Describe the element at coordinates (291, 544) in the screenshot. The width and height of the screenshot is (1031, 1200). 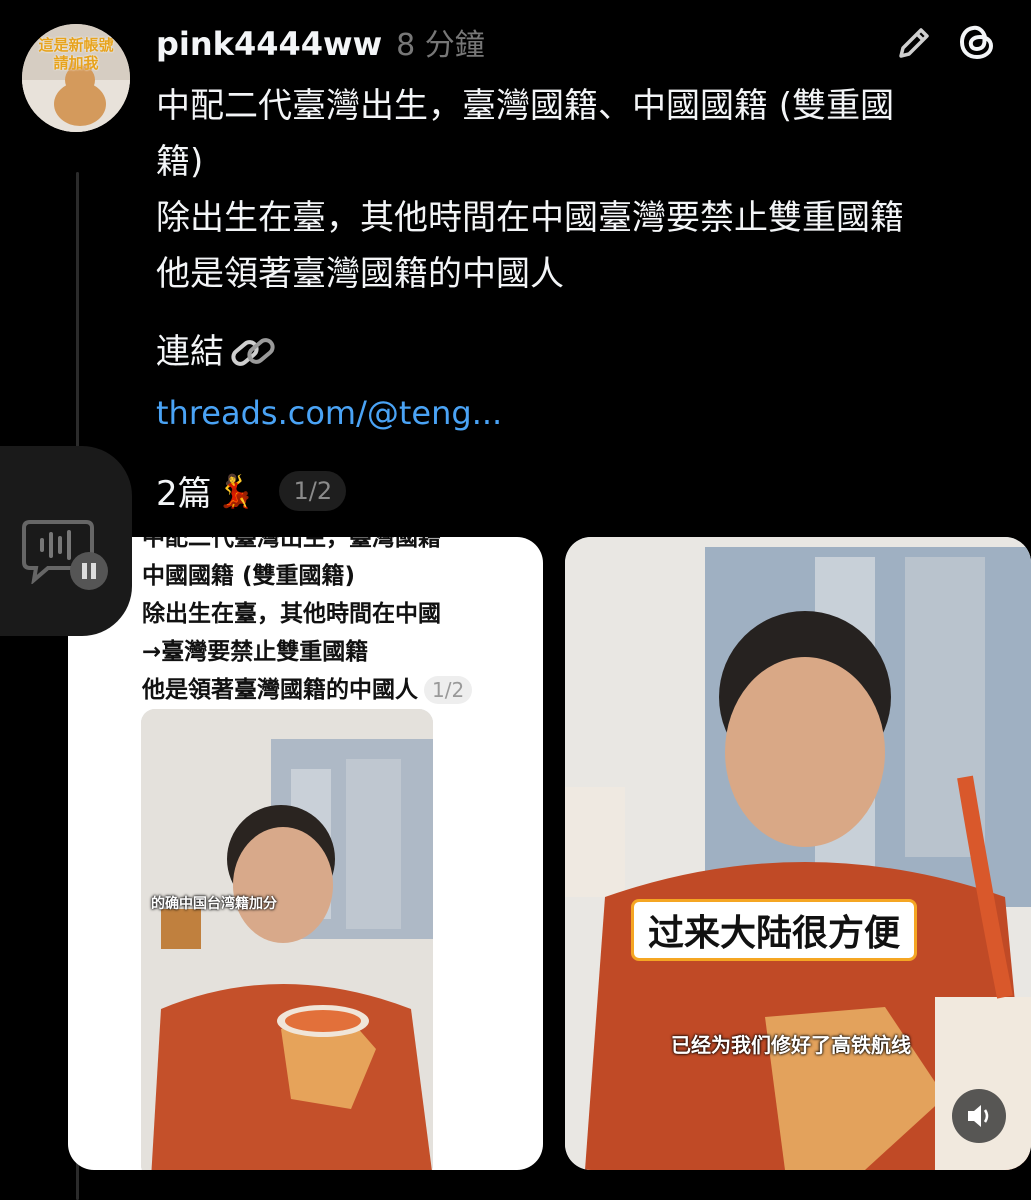
I see `card1-line: 中配二代臺灣出生，臺灣國籍` at that location.